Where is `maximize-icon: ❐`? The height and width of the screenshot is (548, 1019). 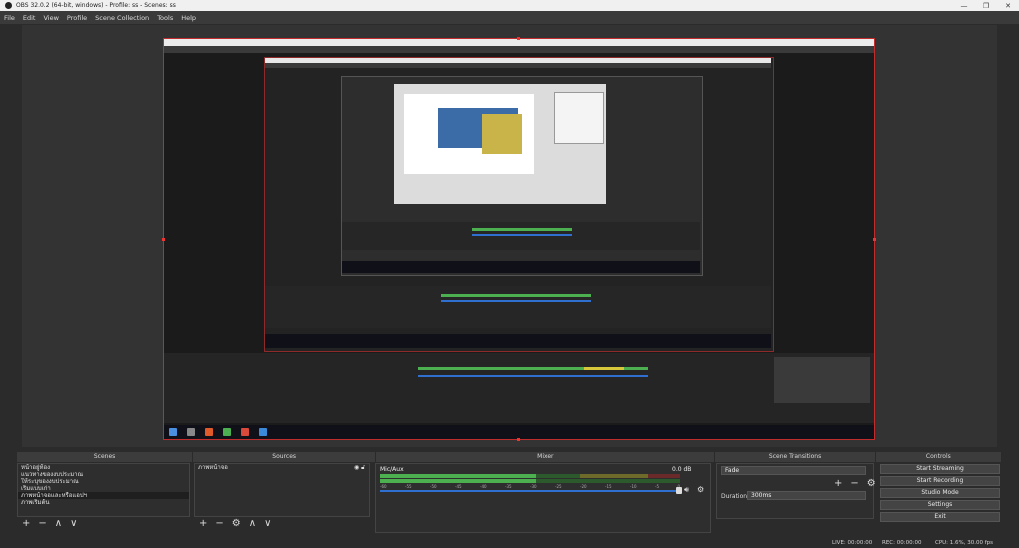 maximize-icon: ❐ is located at coordinates (986, 6).